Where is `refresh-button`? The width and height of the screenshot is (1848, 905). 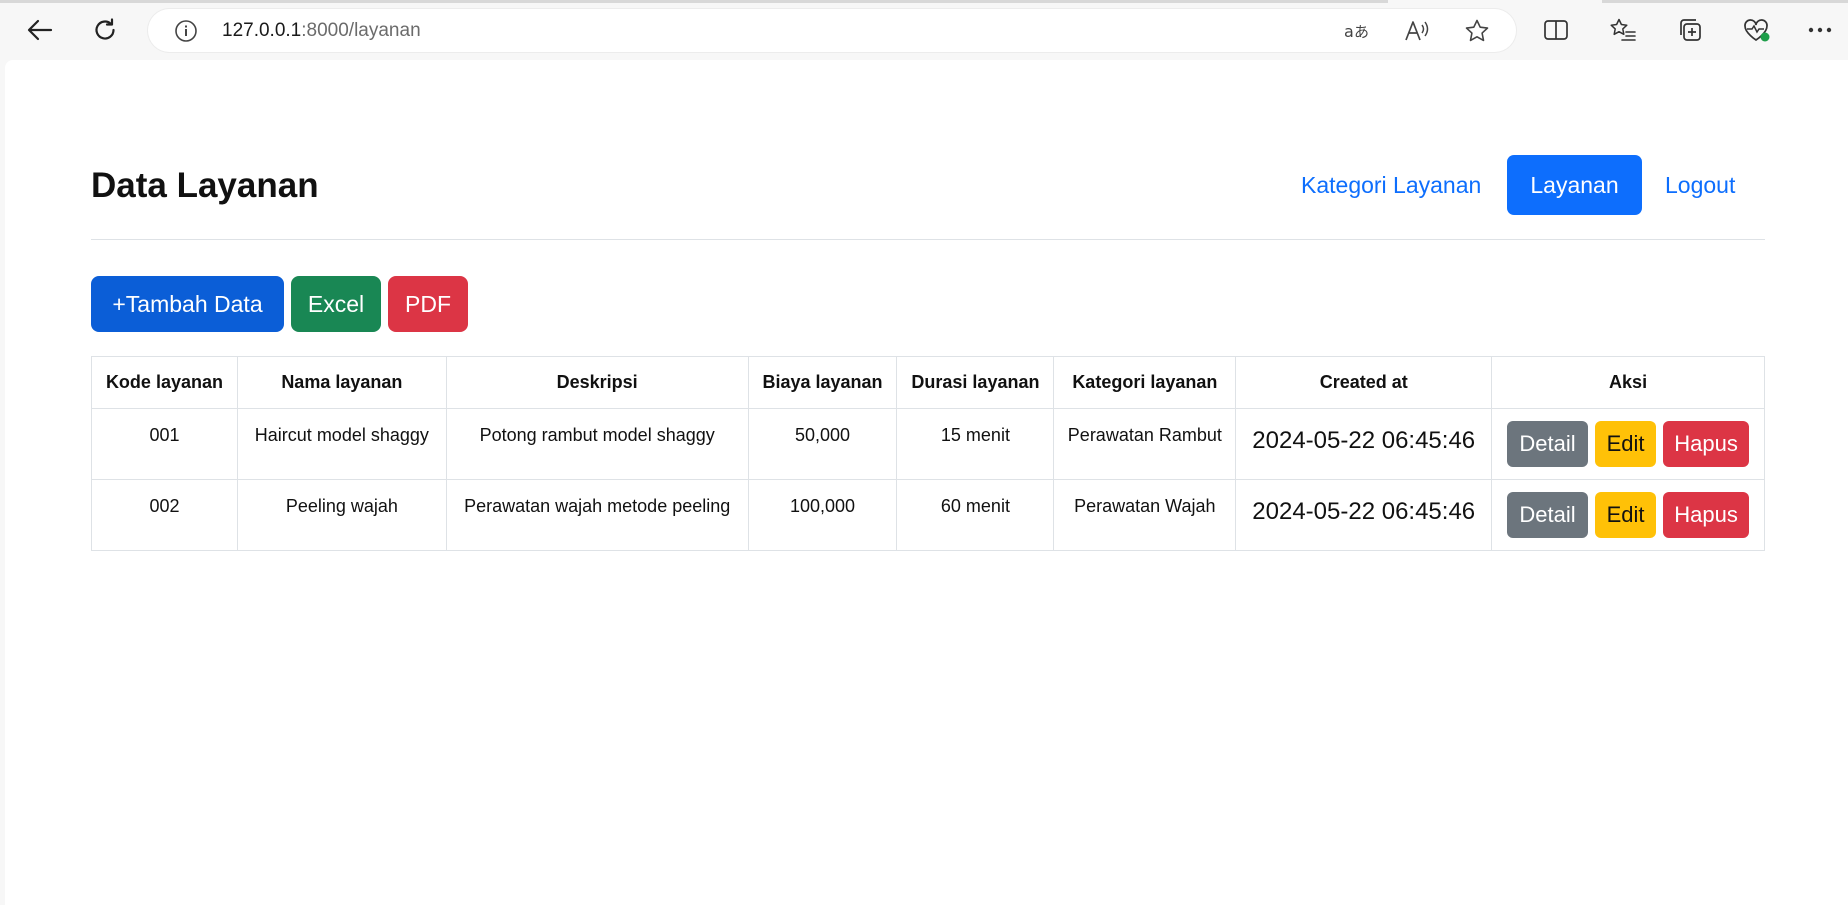
refresh-button is located at coordinates (105, 30).